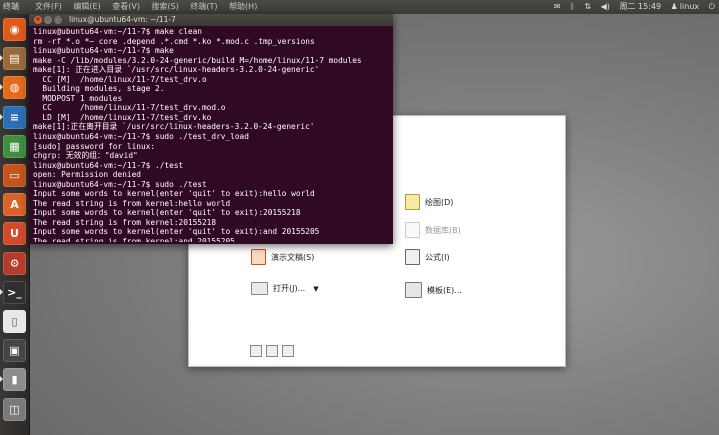  I want to click on terminal-line: open: Permission denied, so click(87, 175).